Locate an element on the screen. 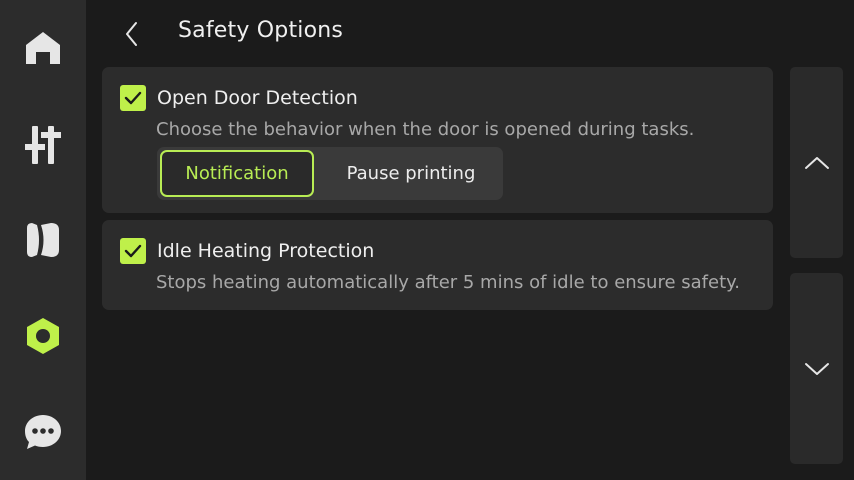 Image resolution: width=854 pixels, height=480 pixels. chevron-left-icon is located at coordinates (131, 34).